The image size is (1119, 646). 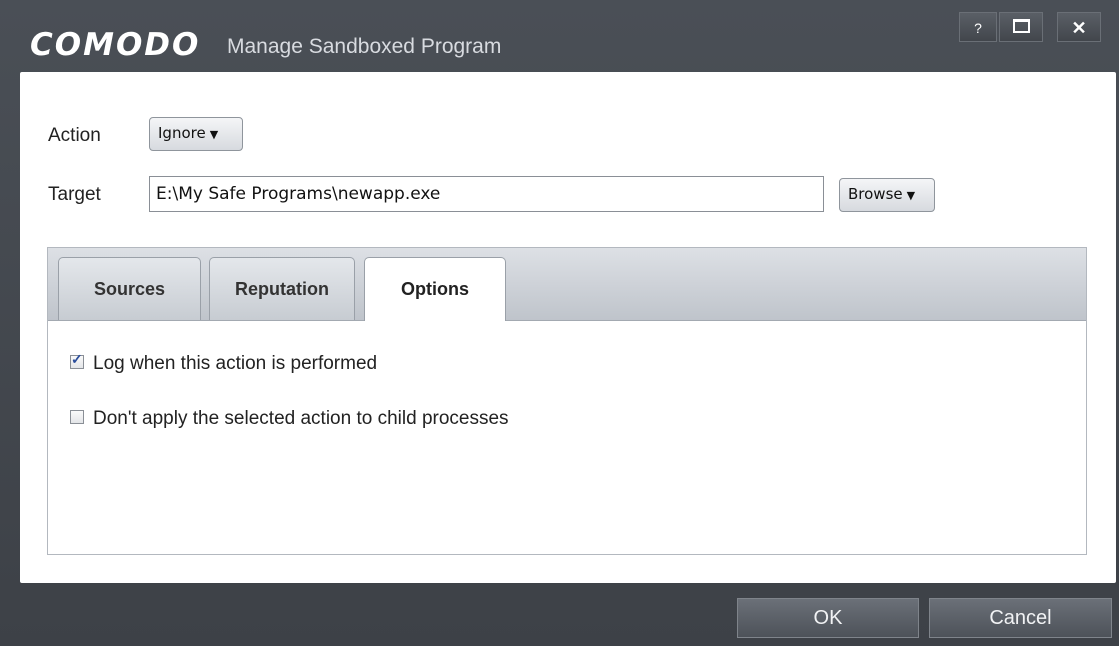 I want to click on browse-button: Browse ▼, so click(x=887, y=195).